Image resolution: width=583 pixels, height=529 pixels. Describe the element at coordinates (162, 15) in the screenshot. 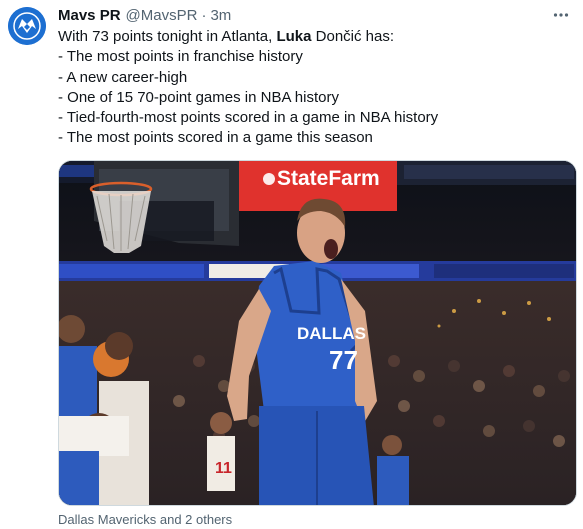

I see `user-handle: @MavsPR` at that location.